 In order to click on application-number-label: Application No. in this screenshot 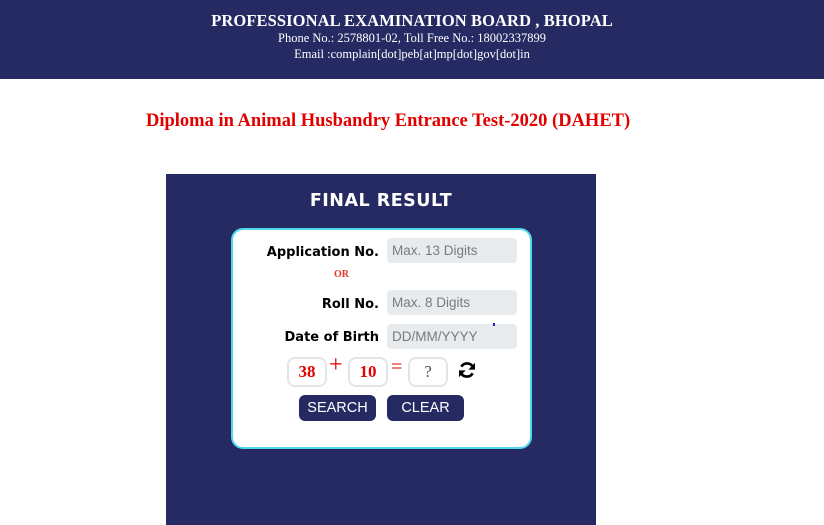, I will do `click(322, 252)`.